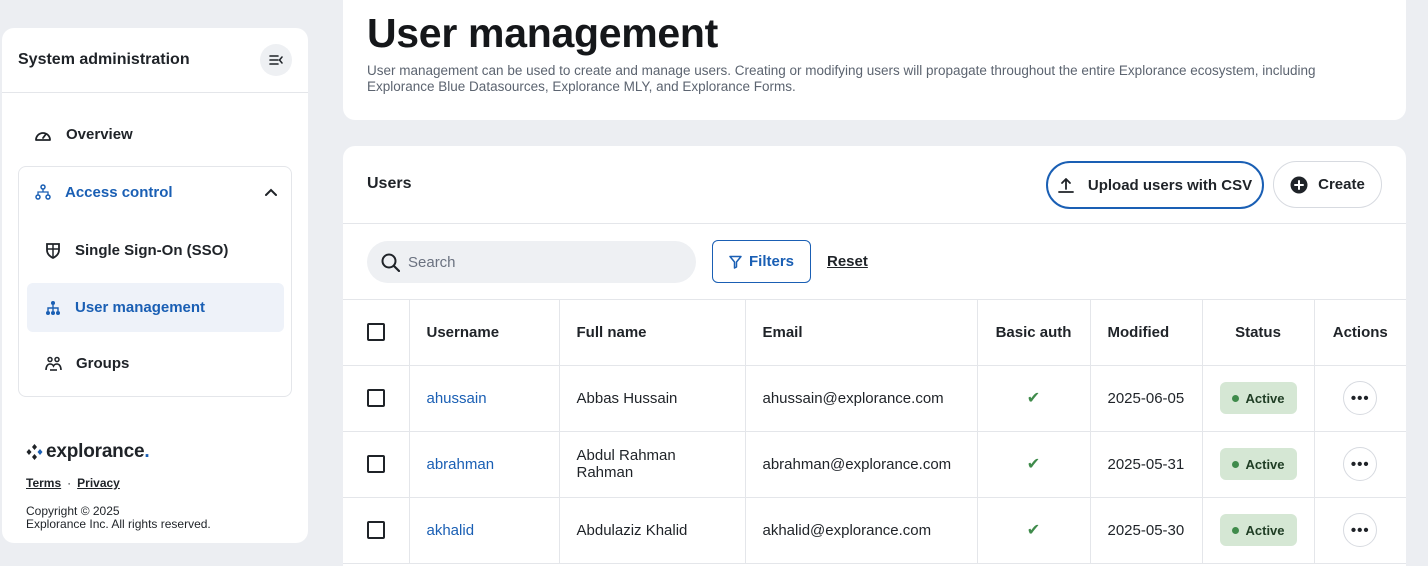 This screenshot has width=1428, height=566. What do you see at coordinates (271, 192) in the screenshot?
I see `chevron-up-icon` at bounding box center [271, 192].